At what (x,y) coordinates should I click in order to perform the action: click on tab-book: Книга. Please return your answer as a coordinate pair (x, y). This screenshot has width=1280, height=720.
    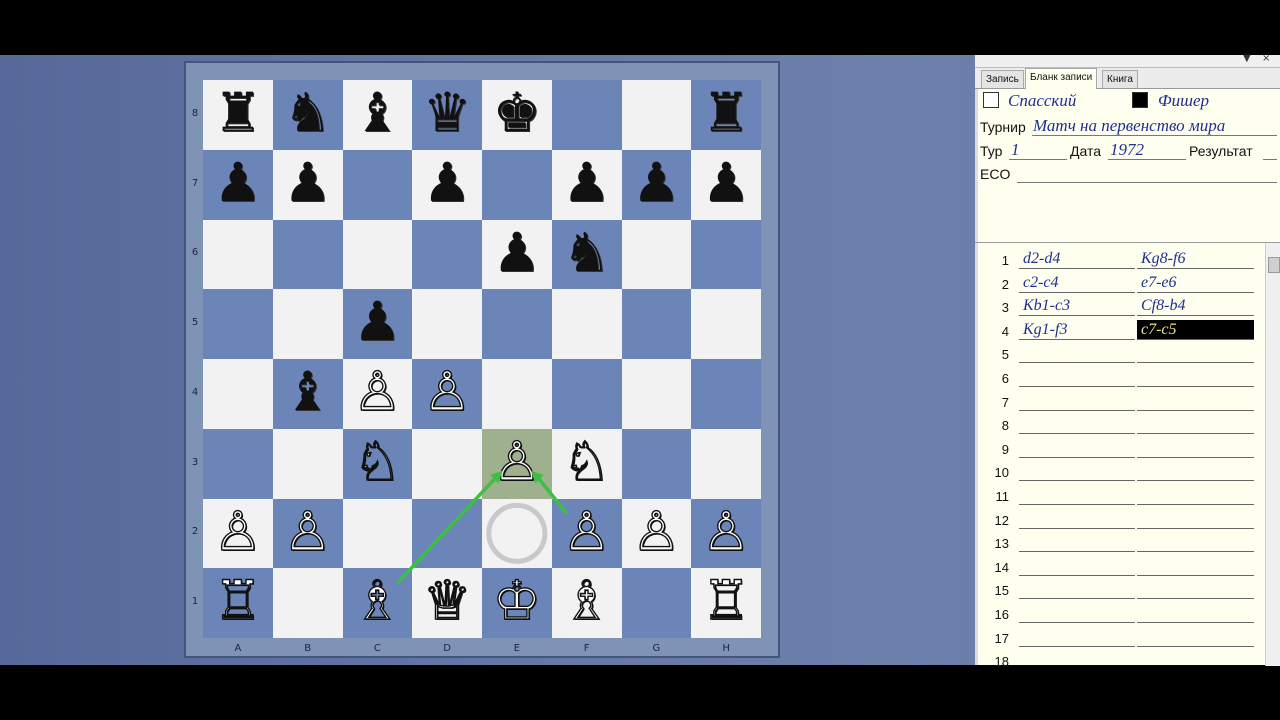
    Looking at the image, I should click on (1120, 79).